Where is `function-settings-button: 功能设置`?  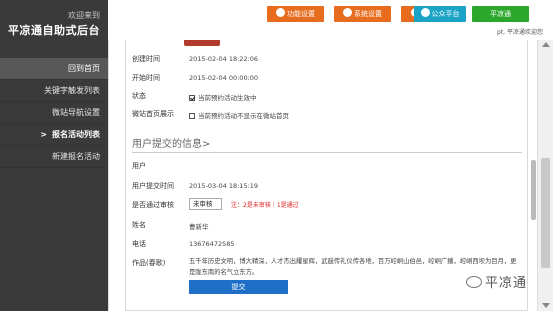 function-settings-button: 功能设置 is located at coordinates (295, 14).